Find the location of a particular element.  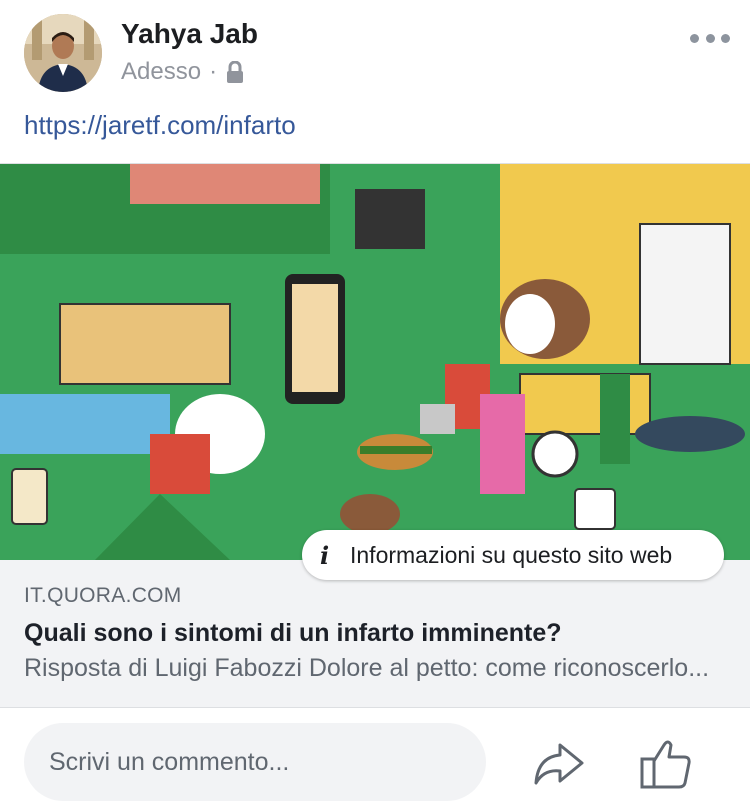

author-name: Yahya Jab is located at coordinates (189, 34).